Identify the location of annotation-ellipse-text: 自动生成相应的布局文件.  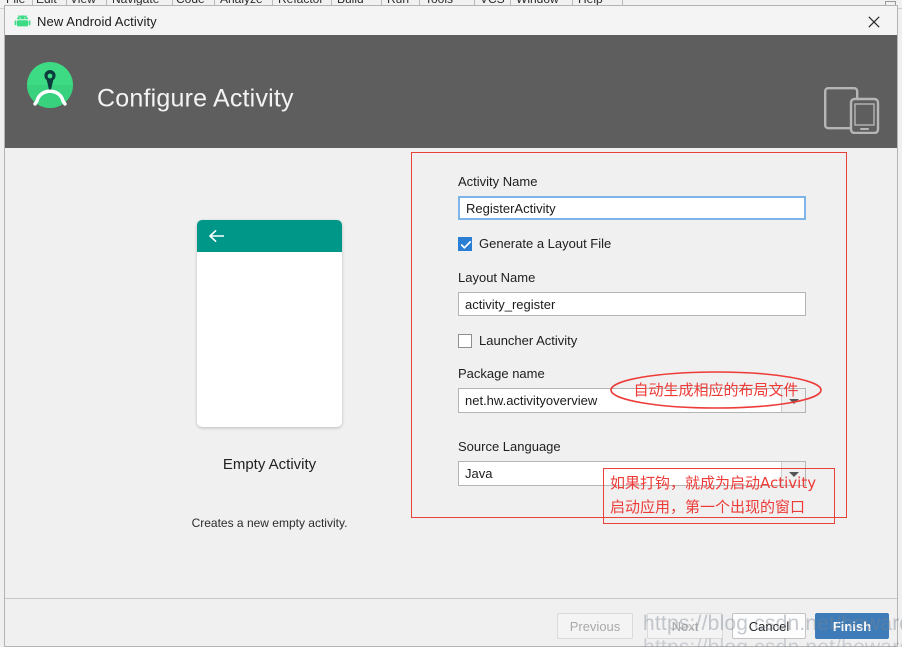
(716, 390).